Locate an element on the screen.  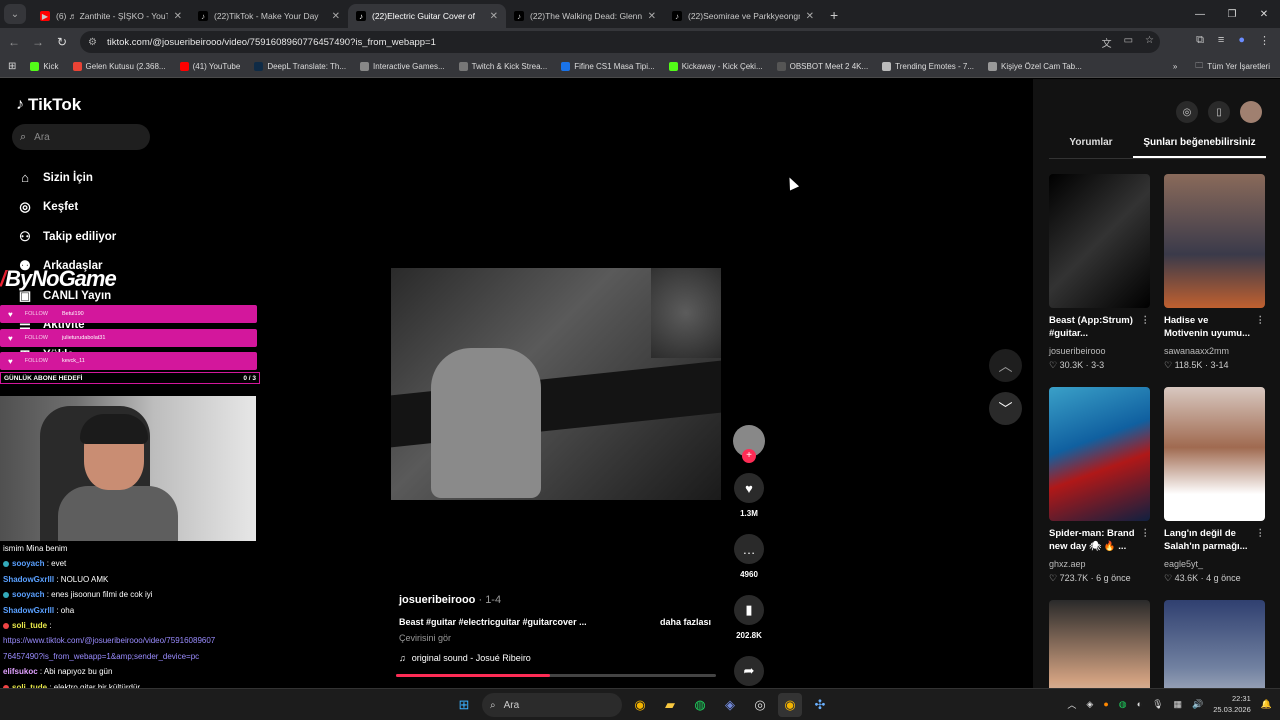
file-explorer-icon: ▰ is located at coordinates (670, 705).